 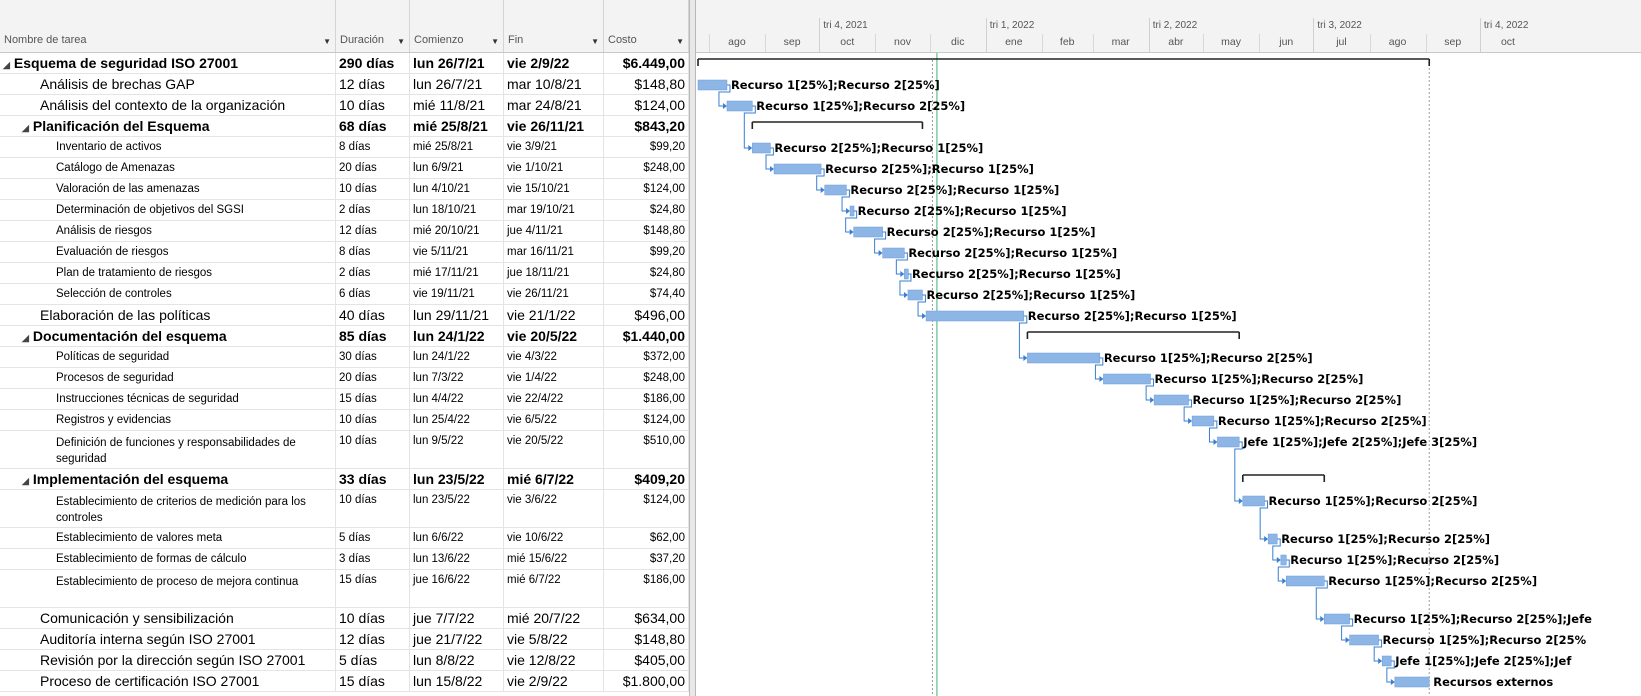 What do you see at coordinates (457, 105) in the screenshot?
I see `task-start-cell: mié 11/8/21` at bounding box center [457, 105].